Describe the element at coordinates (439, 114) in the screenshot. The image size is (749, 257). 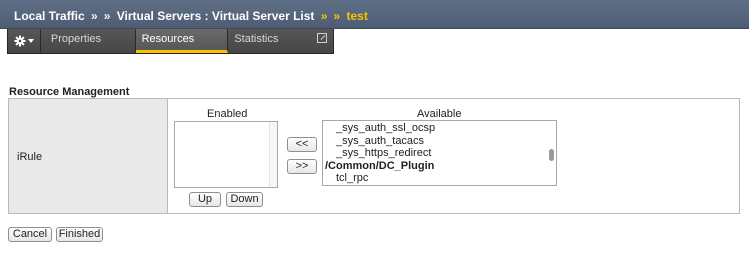
I see `available-header: Available` at that location.